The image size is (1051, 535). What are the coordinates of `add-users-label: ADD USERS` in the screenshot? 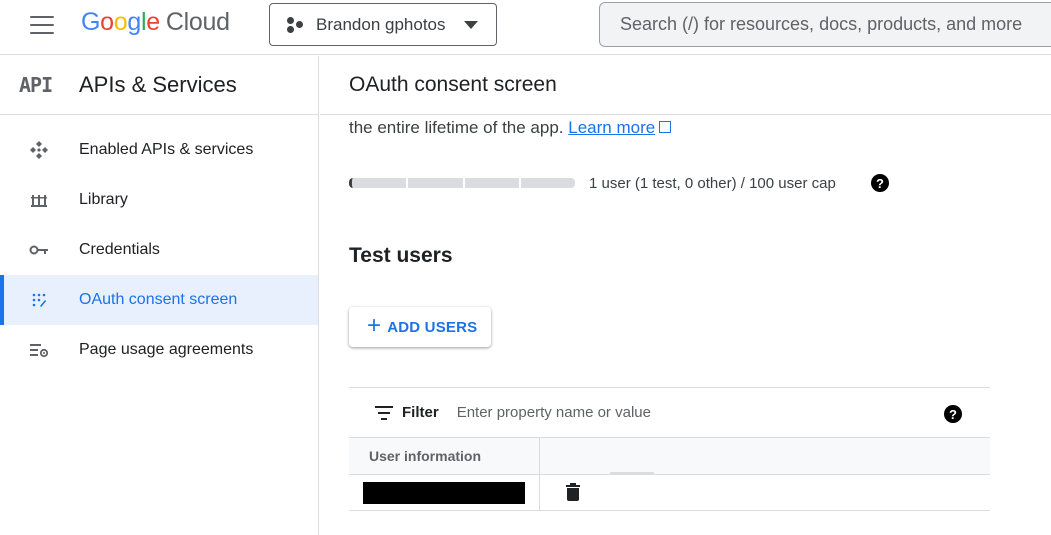 It's located at (432, 327).